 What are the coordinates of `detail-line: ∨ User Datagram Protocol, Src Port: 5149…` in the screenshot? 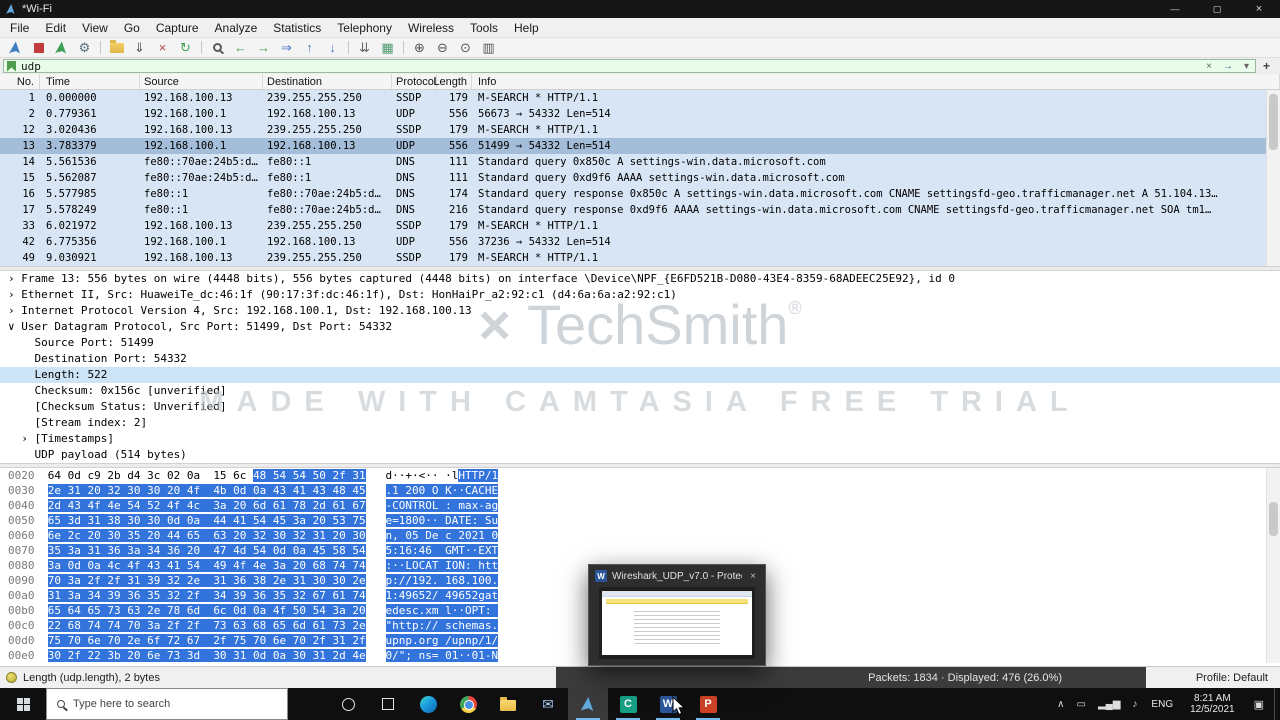 It's located at (640, 327).